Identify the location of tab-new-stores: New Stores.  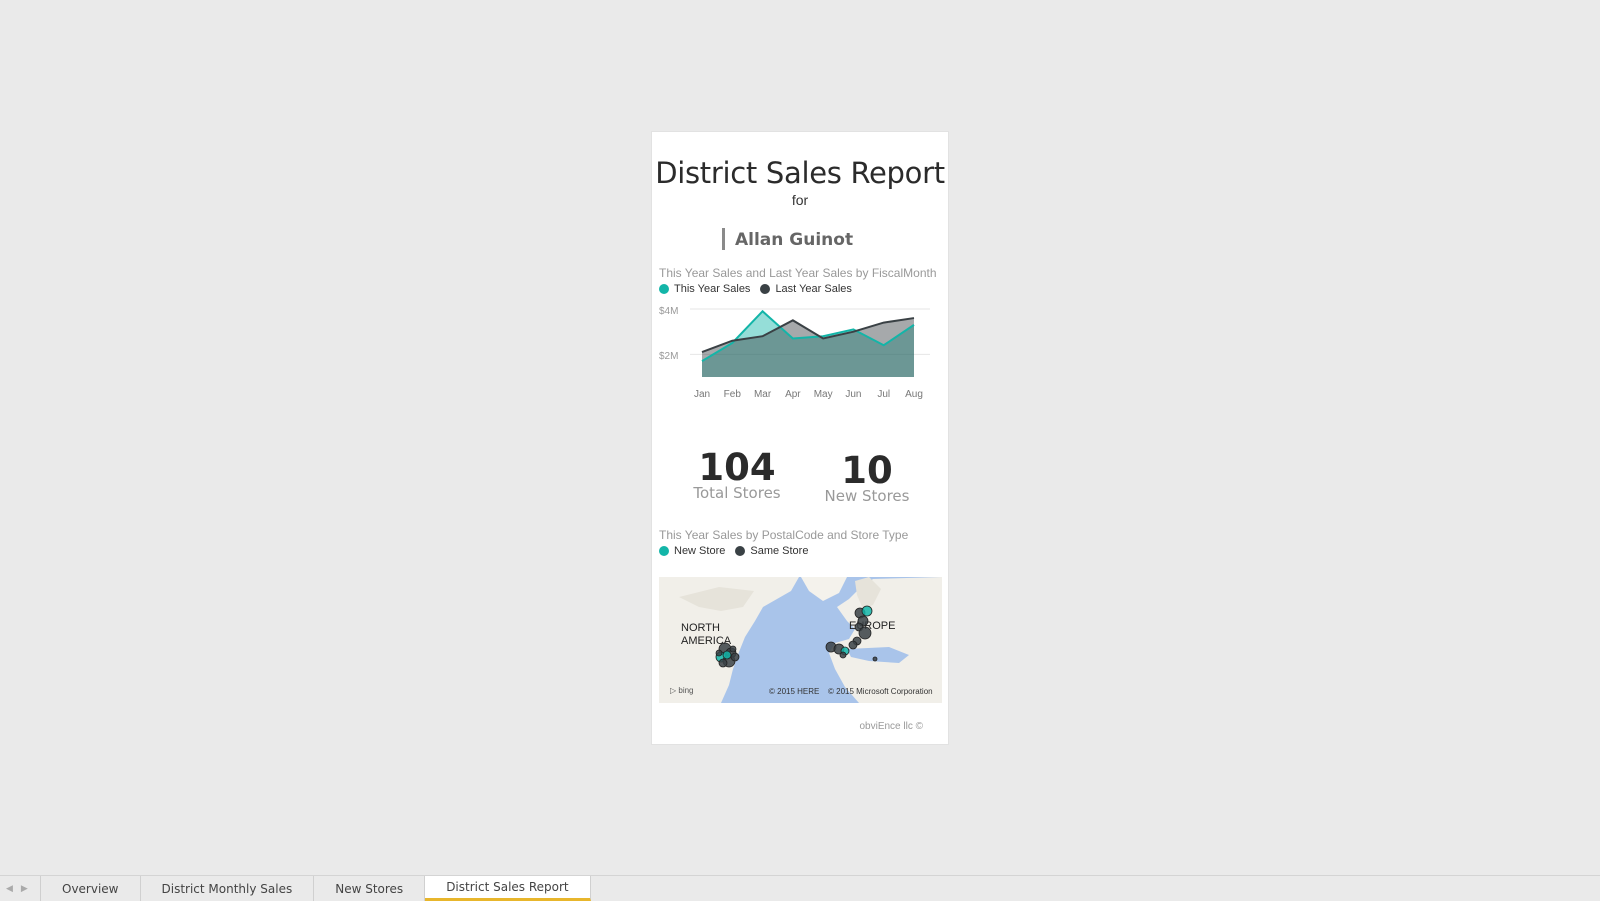
(370, 888).